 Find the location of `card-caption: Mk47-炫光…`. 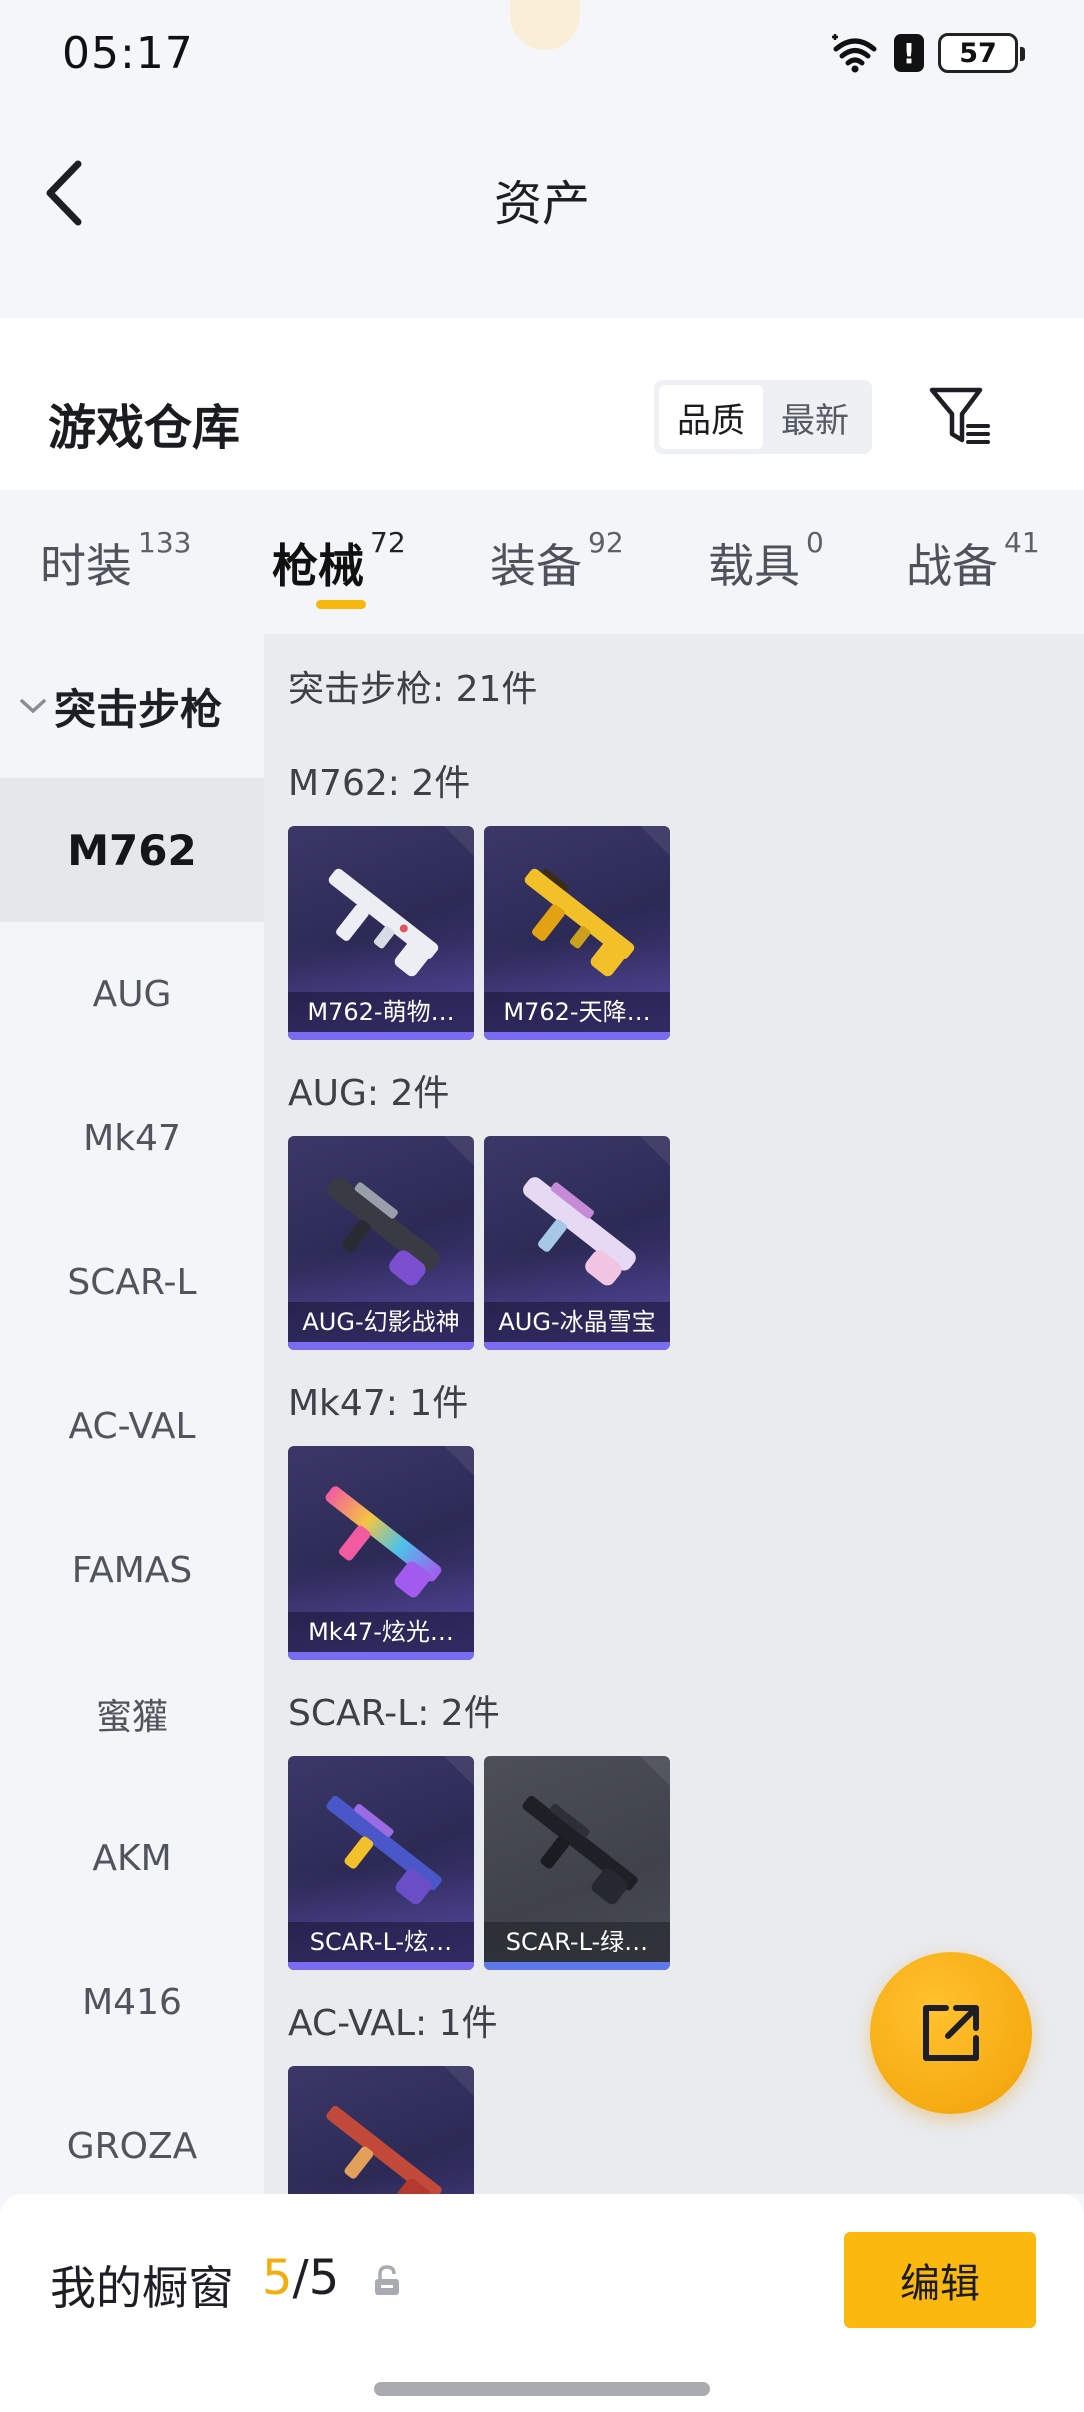

card-caption: Mk47-炫光… is located at coordinates (381, 1632).